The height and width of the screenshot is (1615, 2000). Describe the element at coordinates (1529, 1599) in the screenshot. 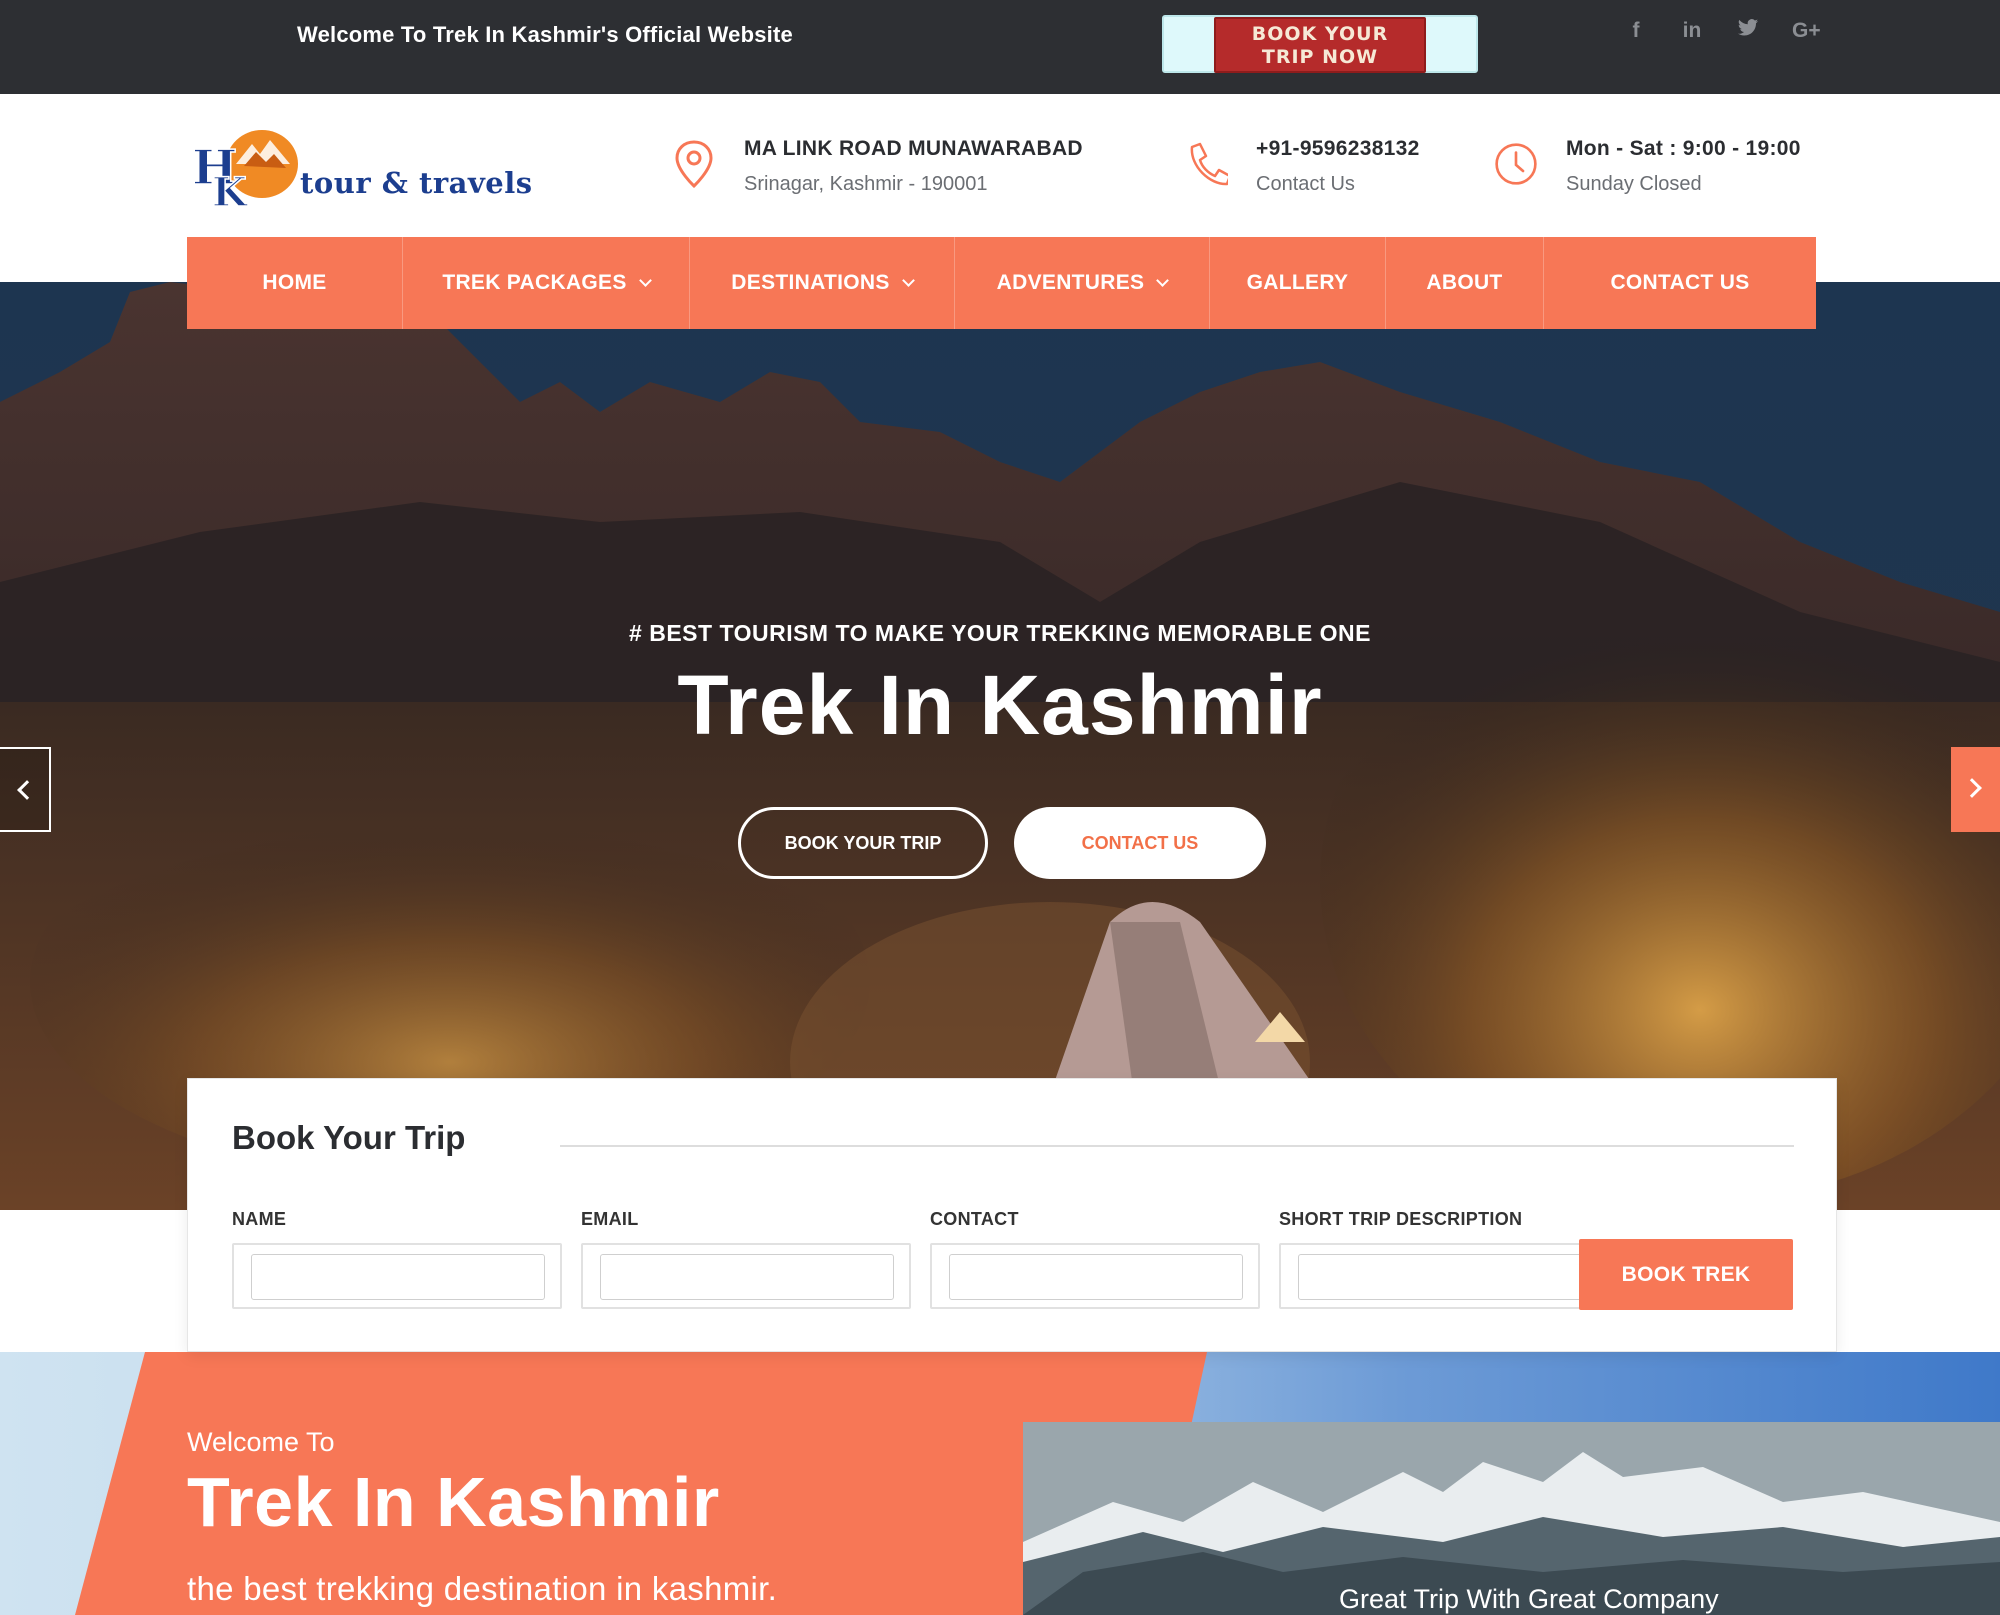

I see `photo-caption: Great Trip With Great Company` at that location.